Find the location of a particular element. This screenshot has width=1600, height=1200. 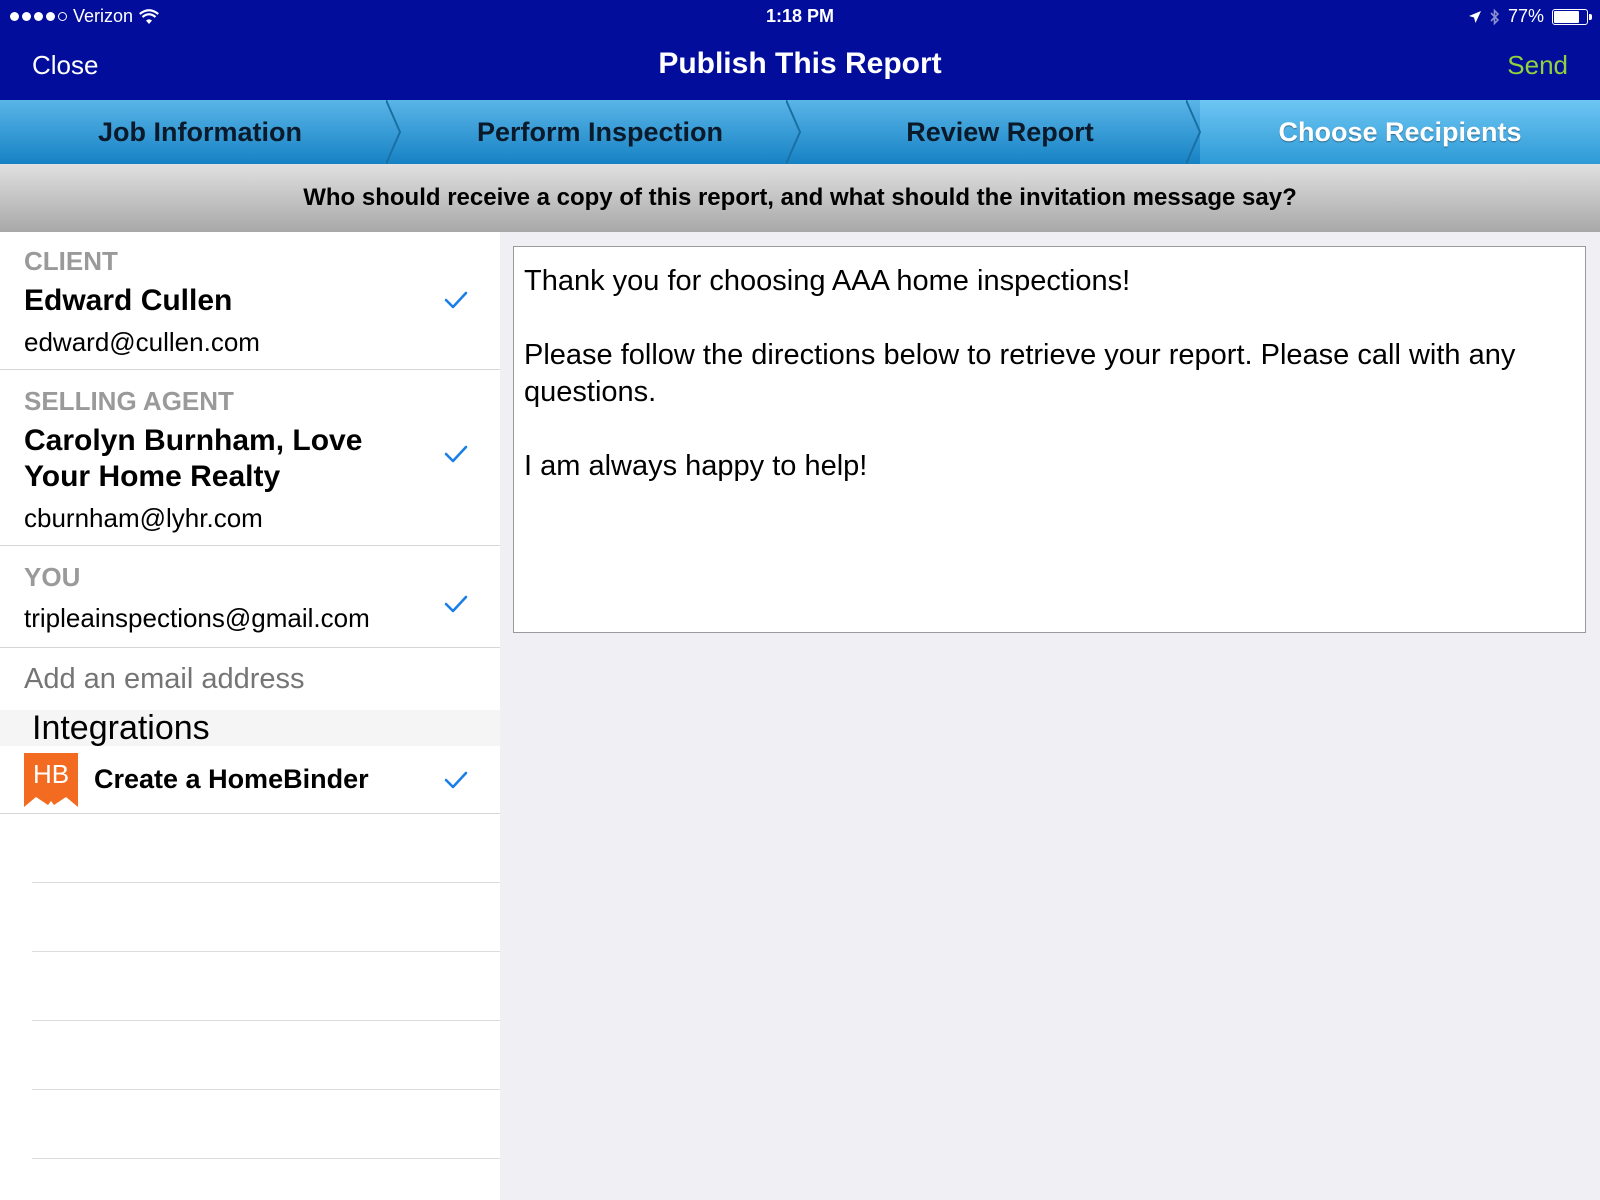

tab-perform-inspection: Perform Inspection is located at coordinates (601, 132).